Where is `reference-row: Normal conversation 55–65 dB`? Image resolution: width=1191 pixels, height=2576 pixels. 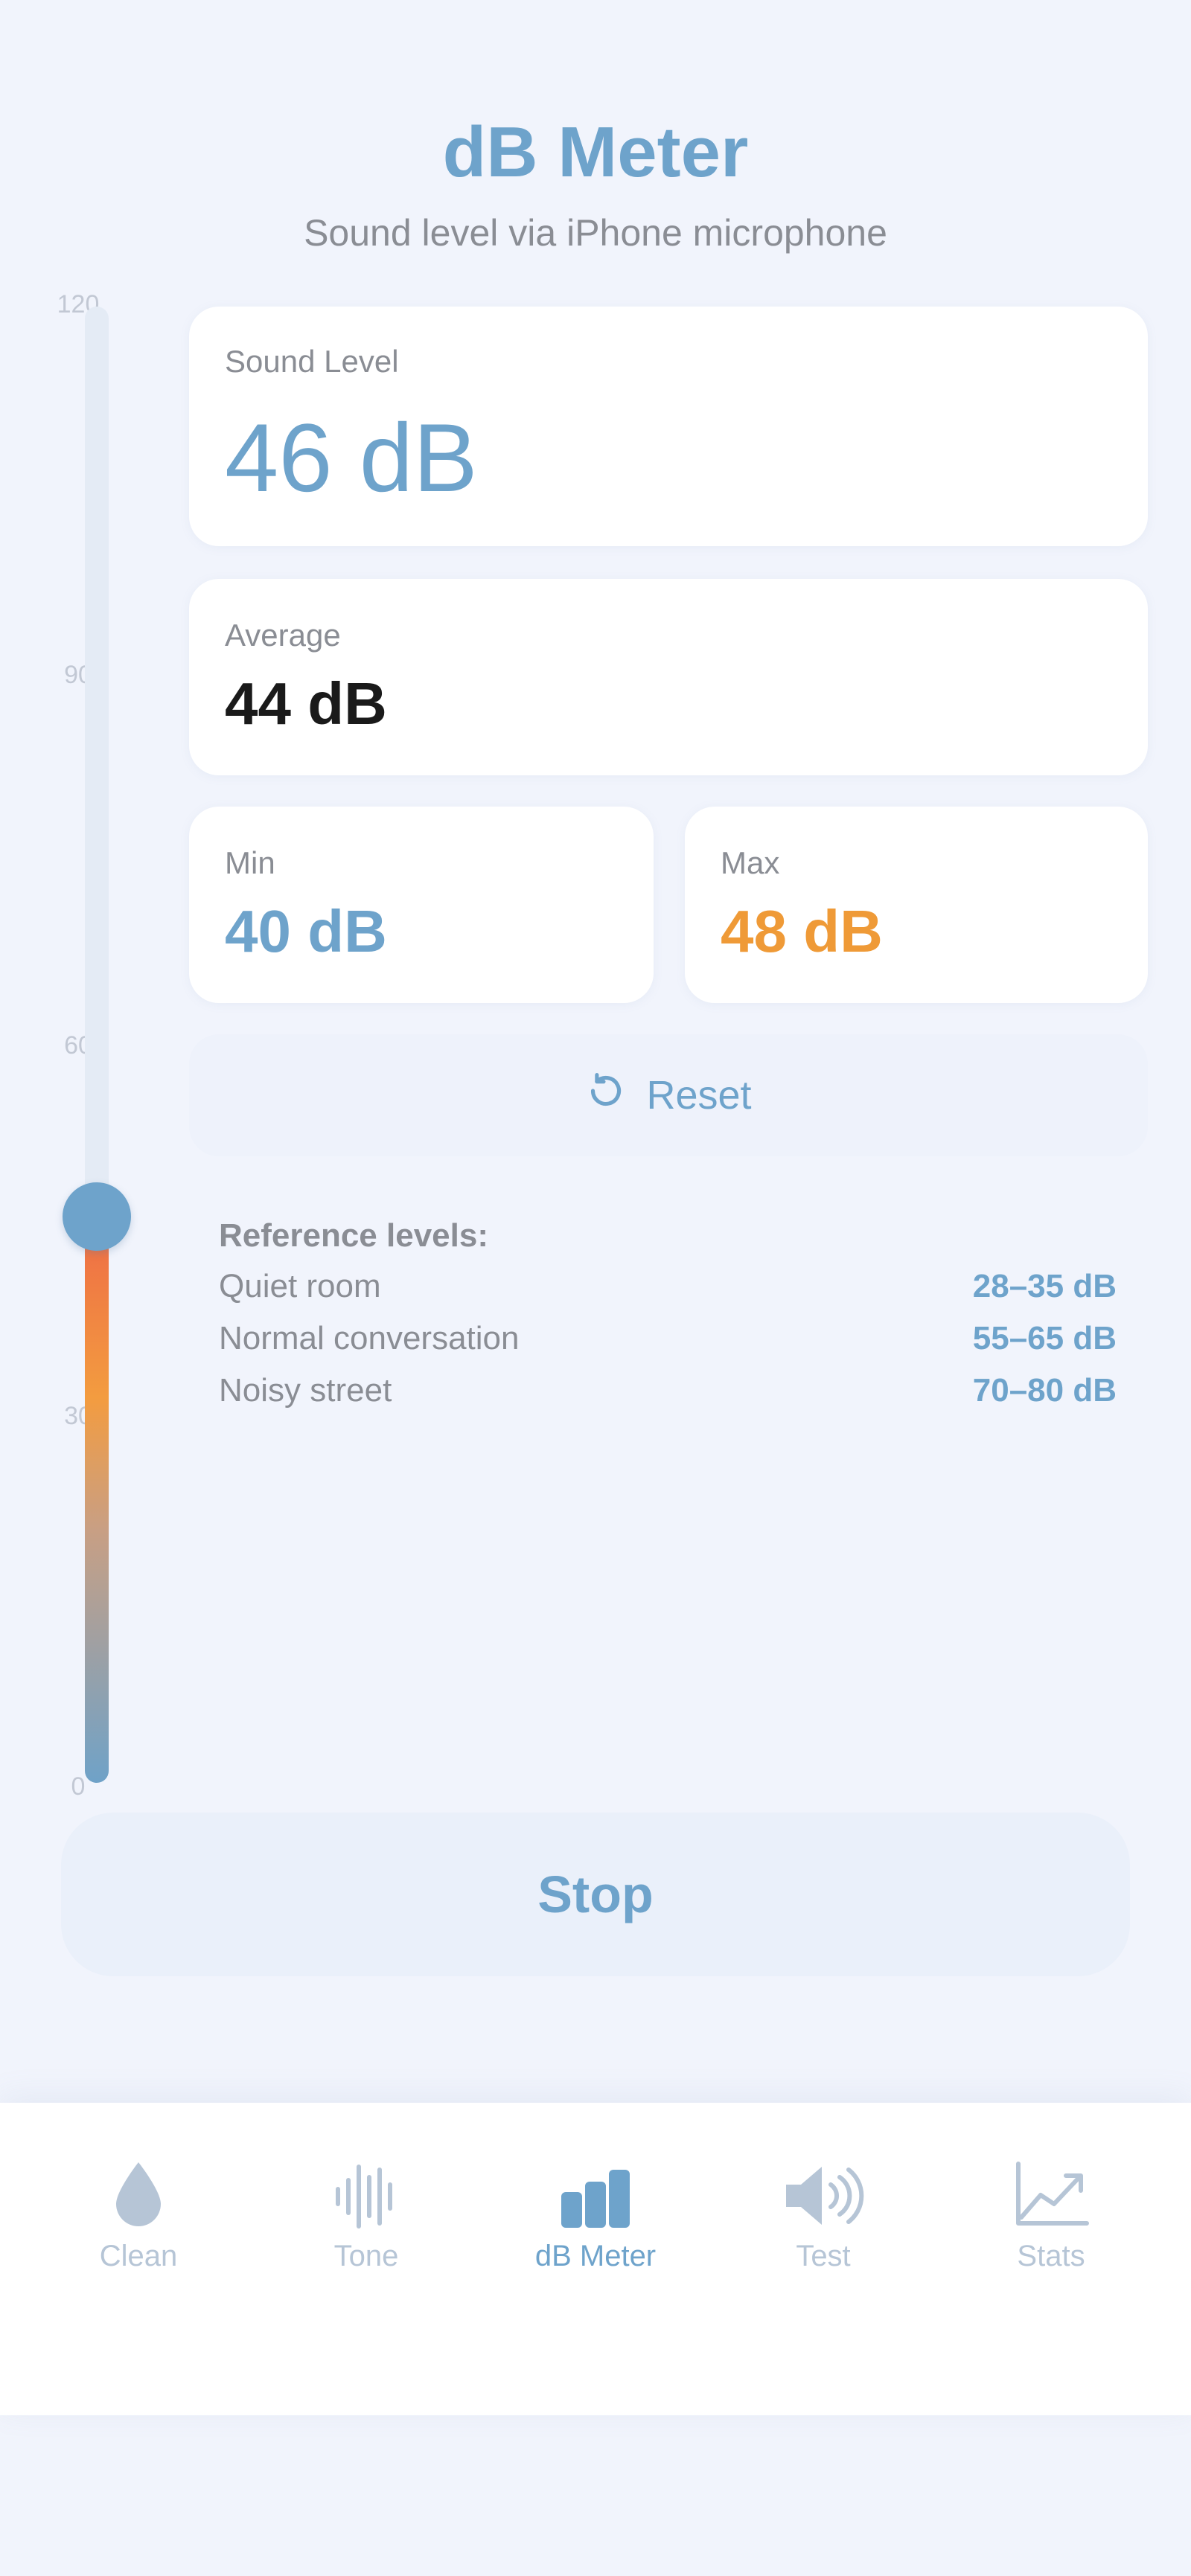
reference-row: Normal conversation 55–65 dB is located at coordinates (668, 1343).